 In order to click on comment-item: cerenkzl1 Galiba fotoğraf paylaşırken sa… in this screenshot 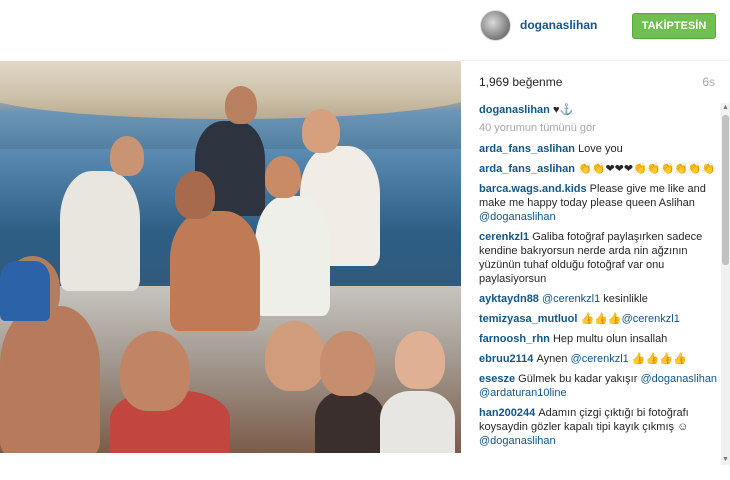, I will do `click(599, 258)`.